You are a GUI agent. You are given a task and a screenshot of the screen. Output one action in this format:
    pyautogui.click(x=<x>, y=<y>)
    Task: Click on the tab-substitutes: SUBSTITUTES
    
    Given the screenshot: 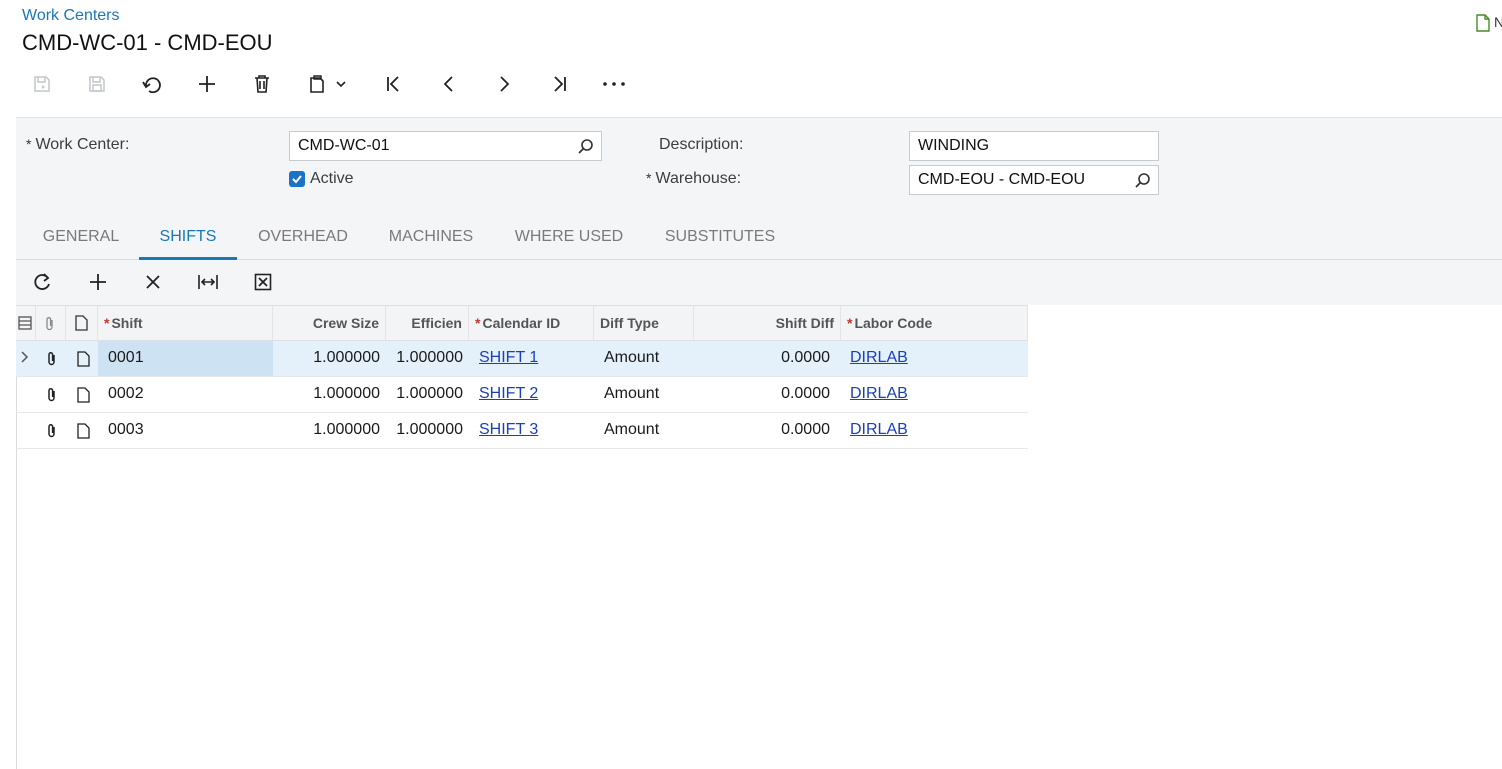 What is the action you would take?
    pyautogui.click(x=720, y=239)
    